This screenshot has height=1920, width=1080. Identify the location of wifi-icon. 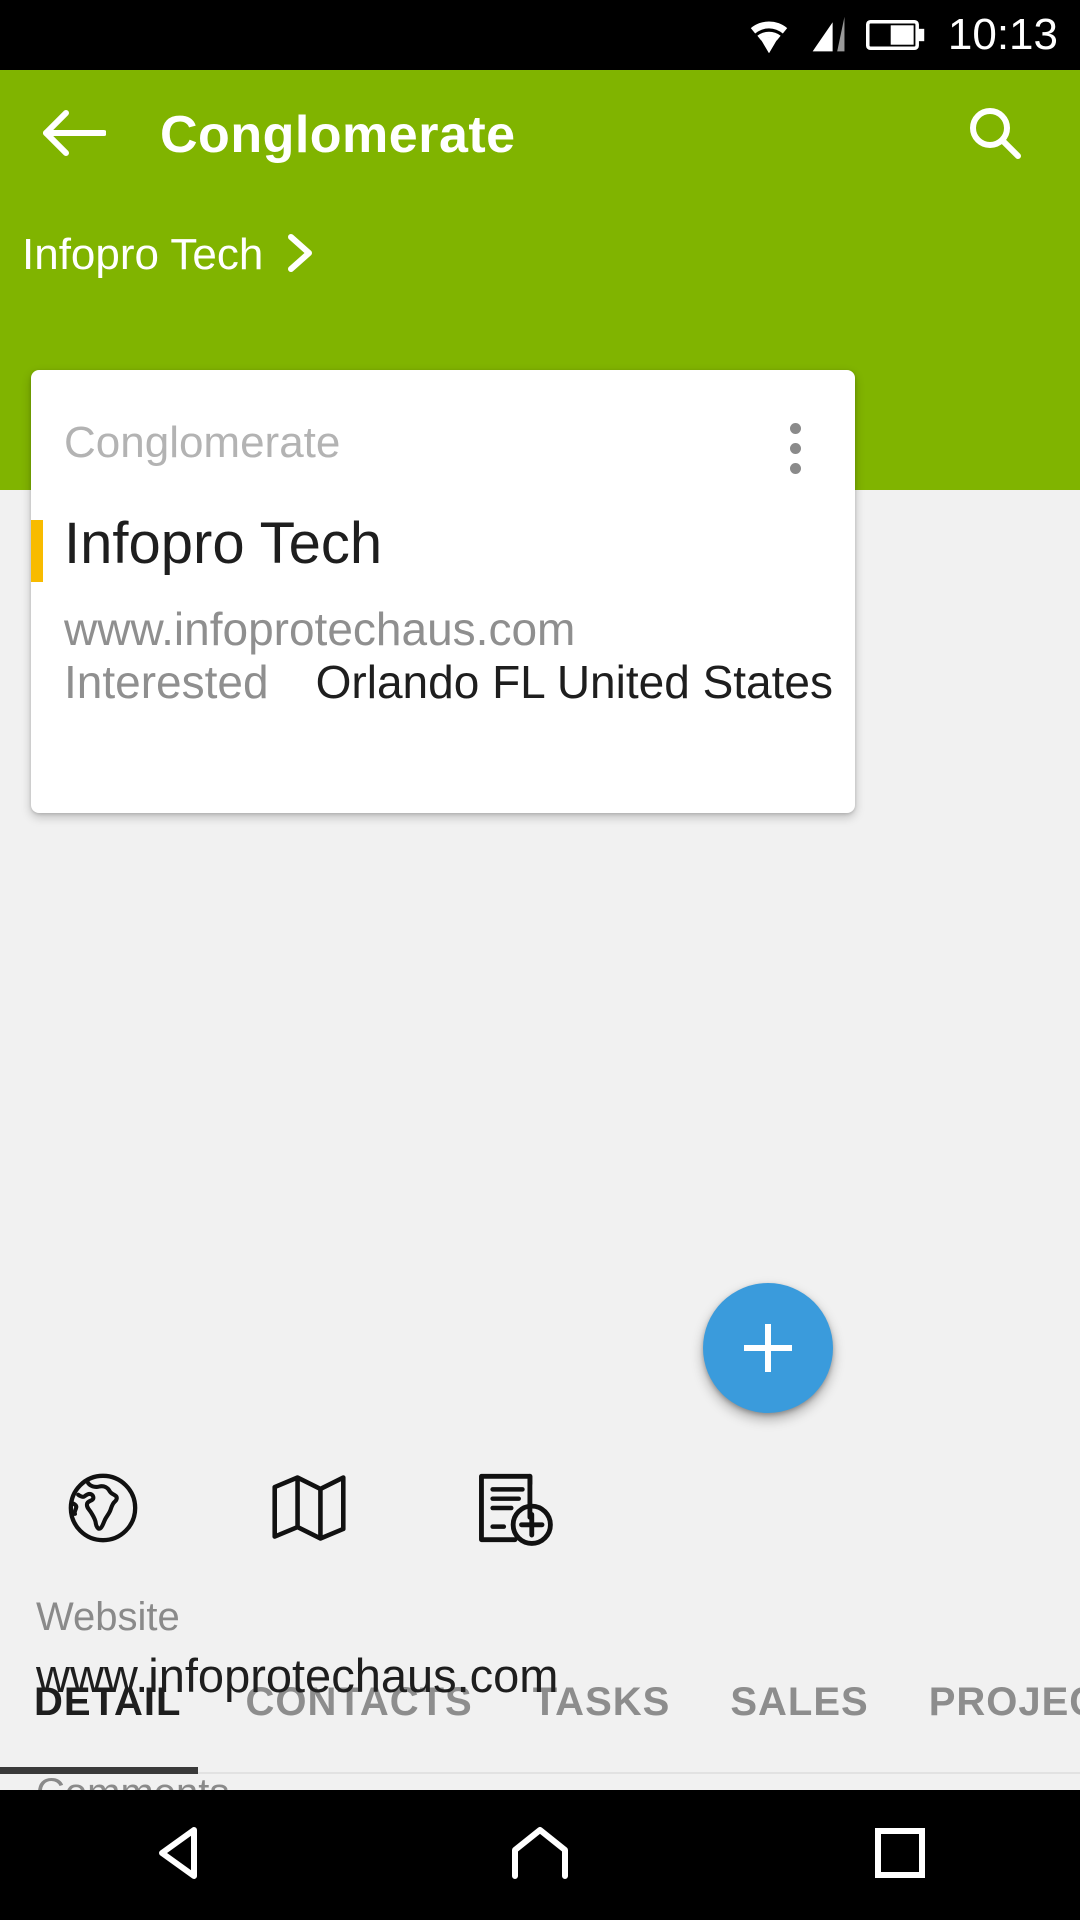
(769, 35).